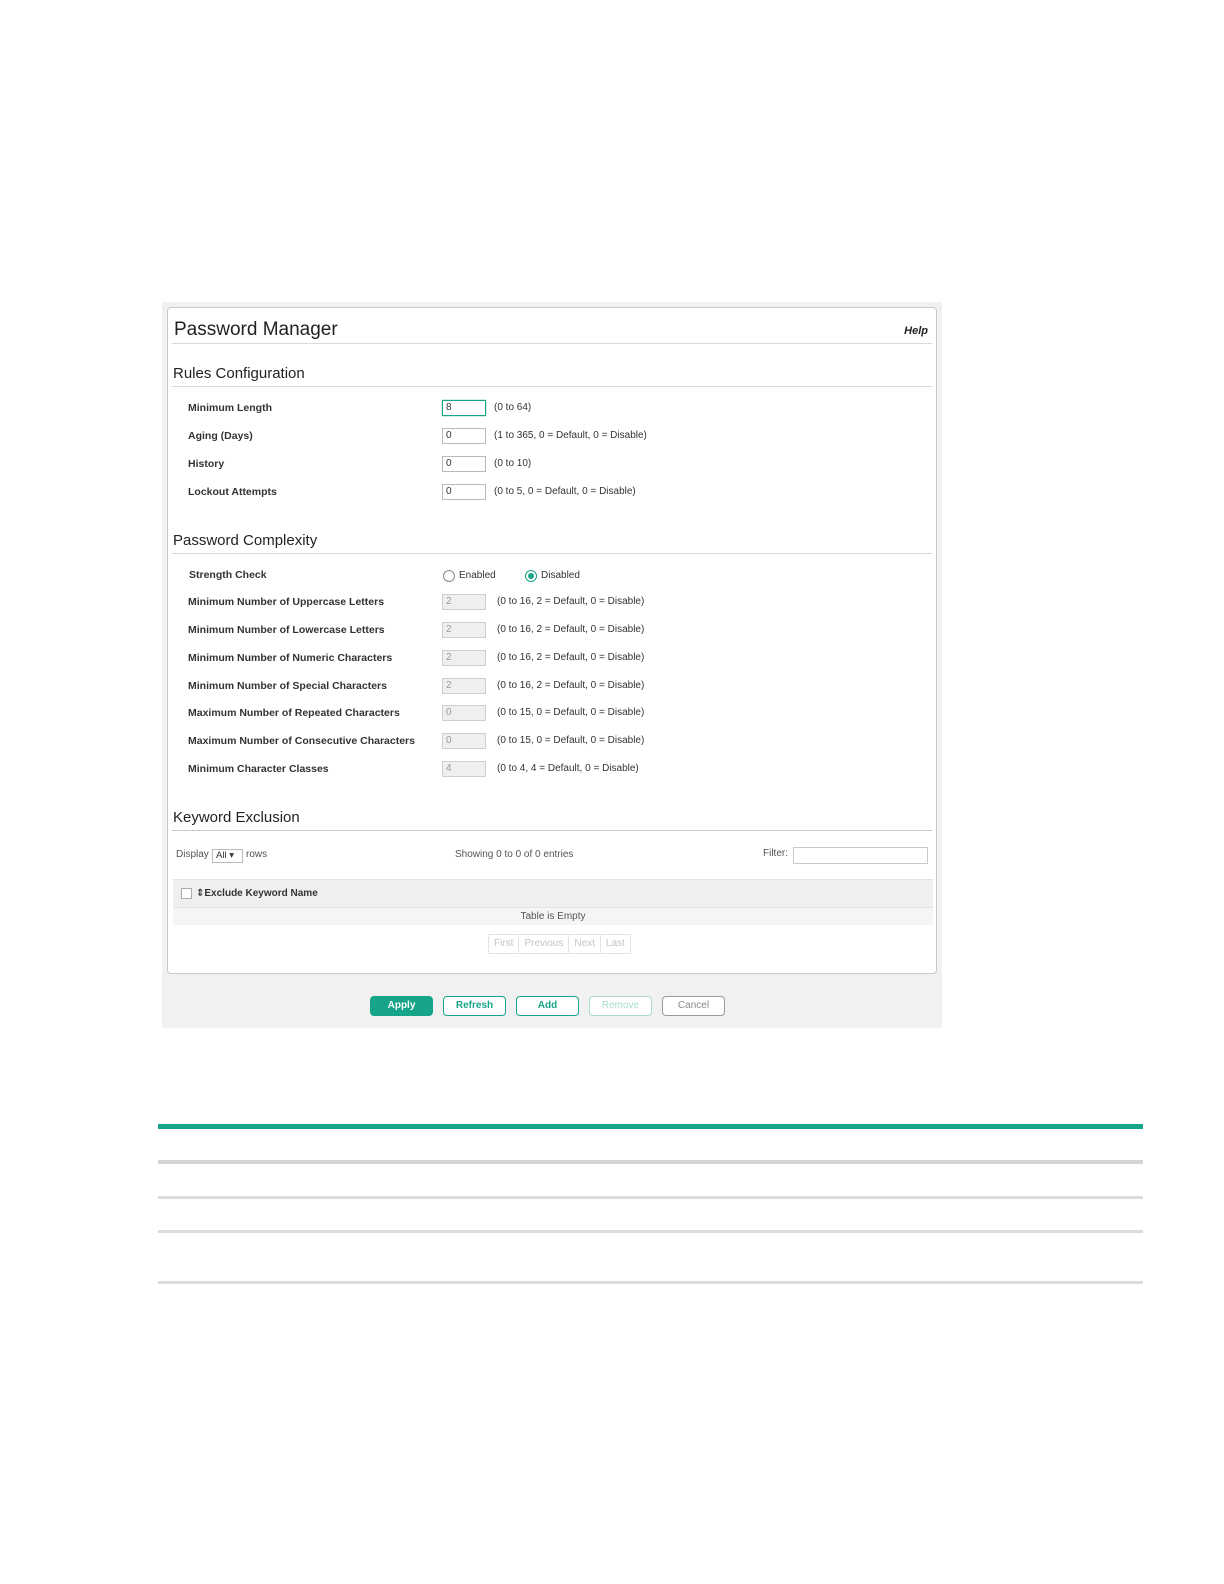 Image resolution: width=1224 pixels, height=1584 pixels. What do you see at coordinates (571, 685) in the screenshot?
I see `special-hint: (0 to 16, 2 = Default, 0 = Disable)` at bounding box center [571, 685].